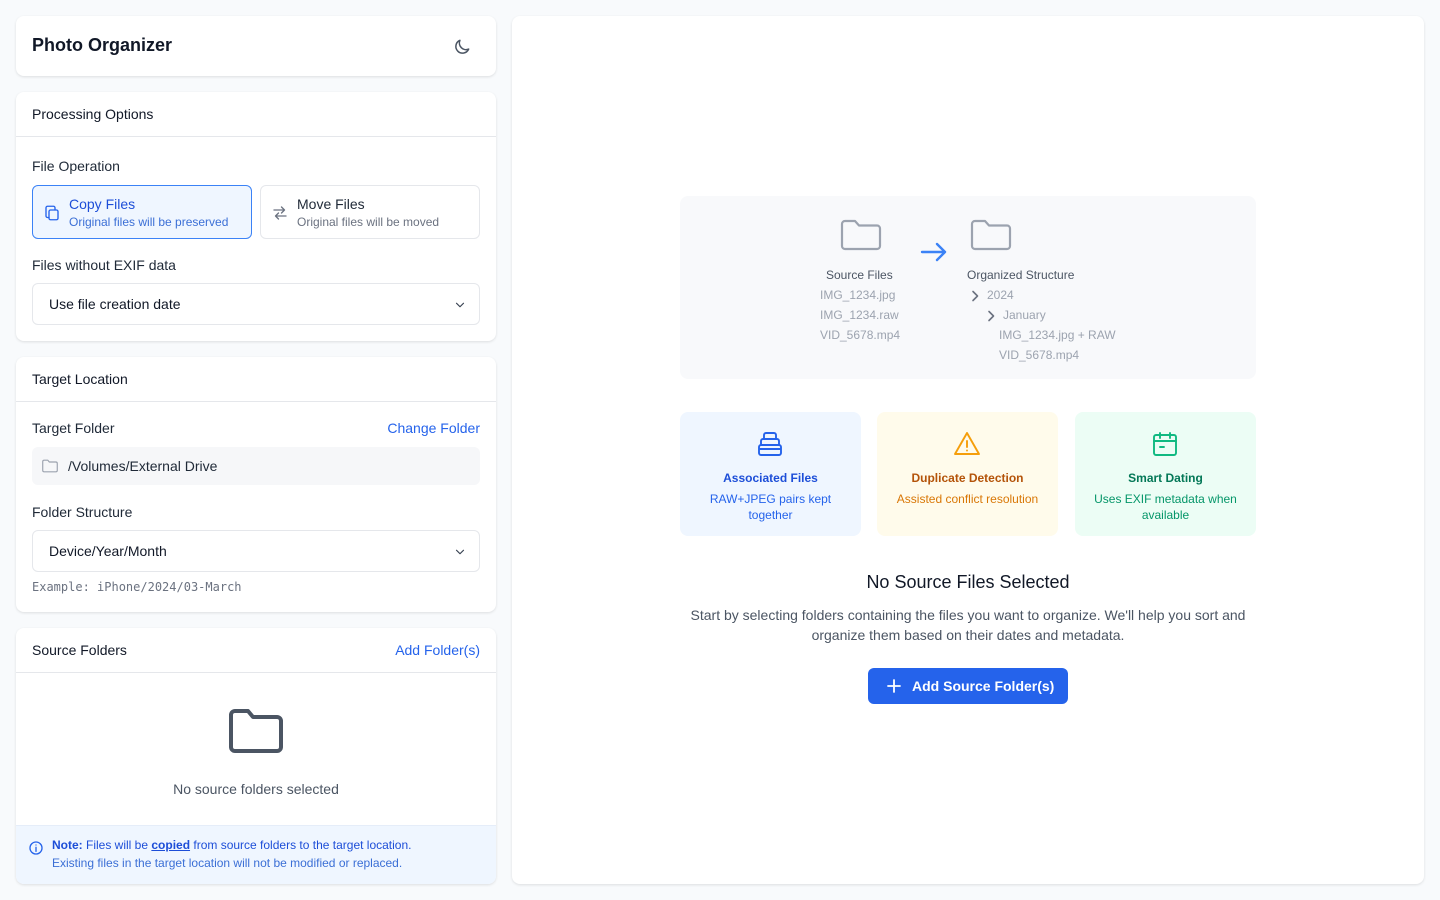 The width and height of the screenshot is (1440, 900). Describe the element at coordinates (79, 650) in the screenshot. I see `source-folders-title: Source Folders` at that location.